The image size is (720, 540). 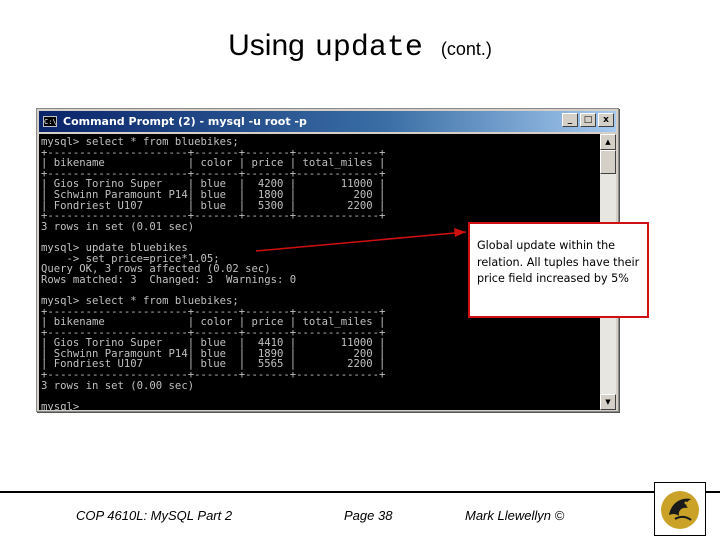 What do you see at coordinates (570, 120) in the screenshot?
I see `minimize-button: _` at bounding box center [570, 120].